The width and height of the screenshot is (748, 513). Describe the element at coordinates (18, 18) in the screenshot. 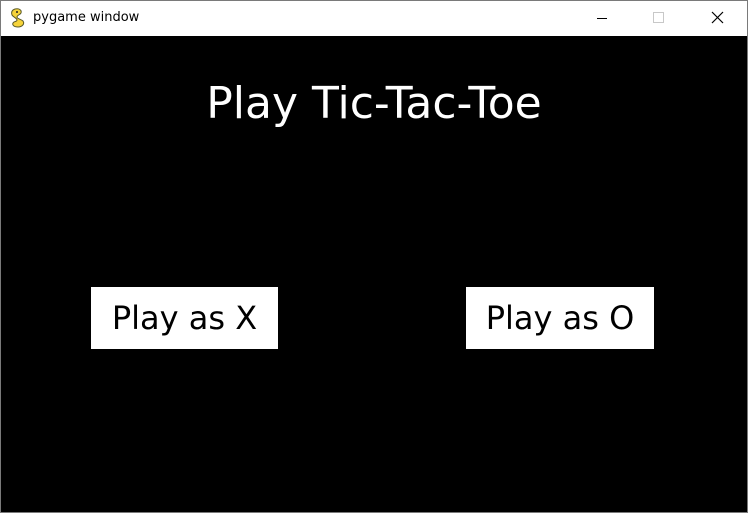

I see `pygame-snake-icon` at that location.